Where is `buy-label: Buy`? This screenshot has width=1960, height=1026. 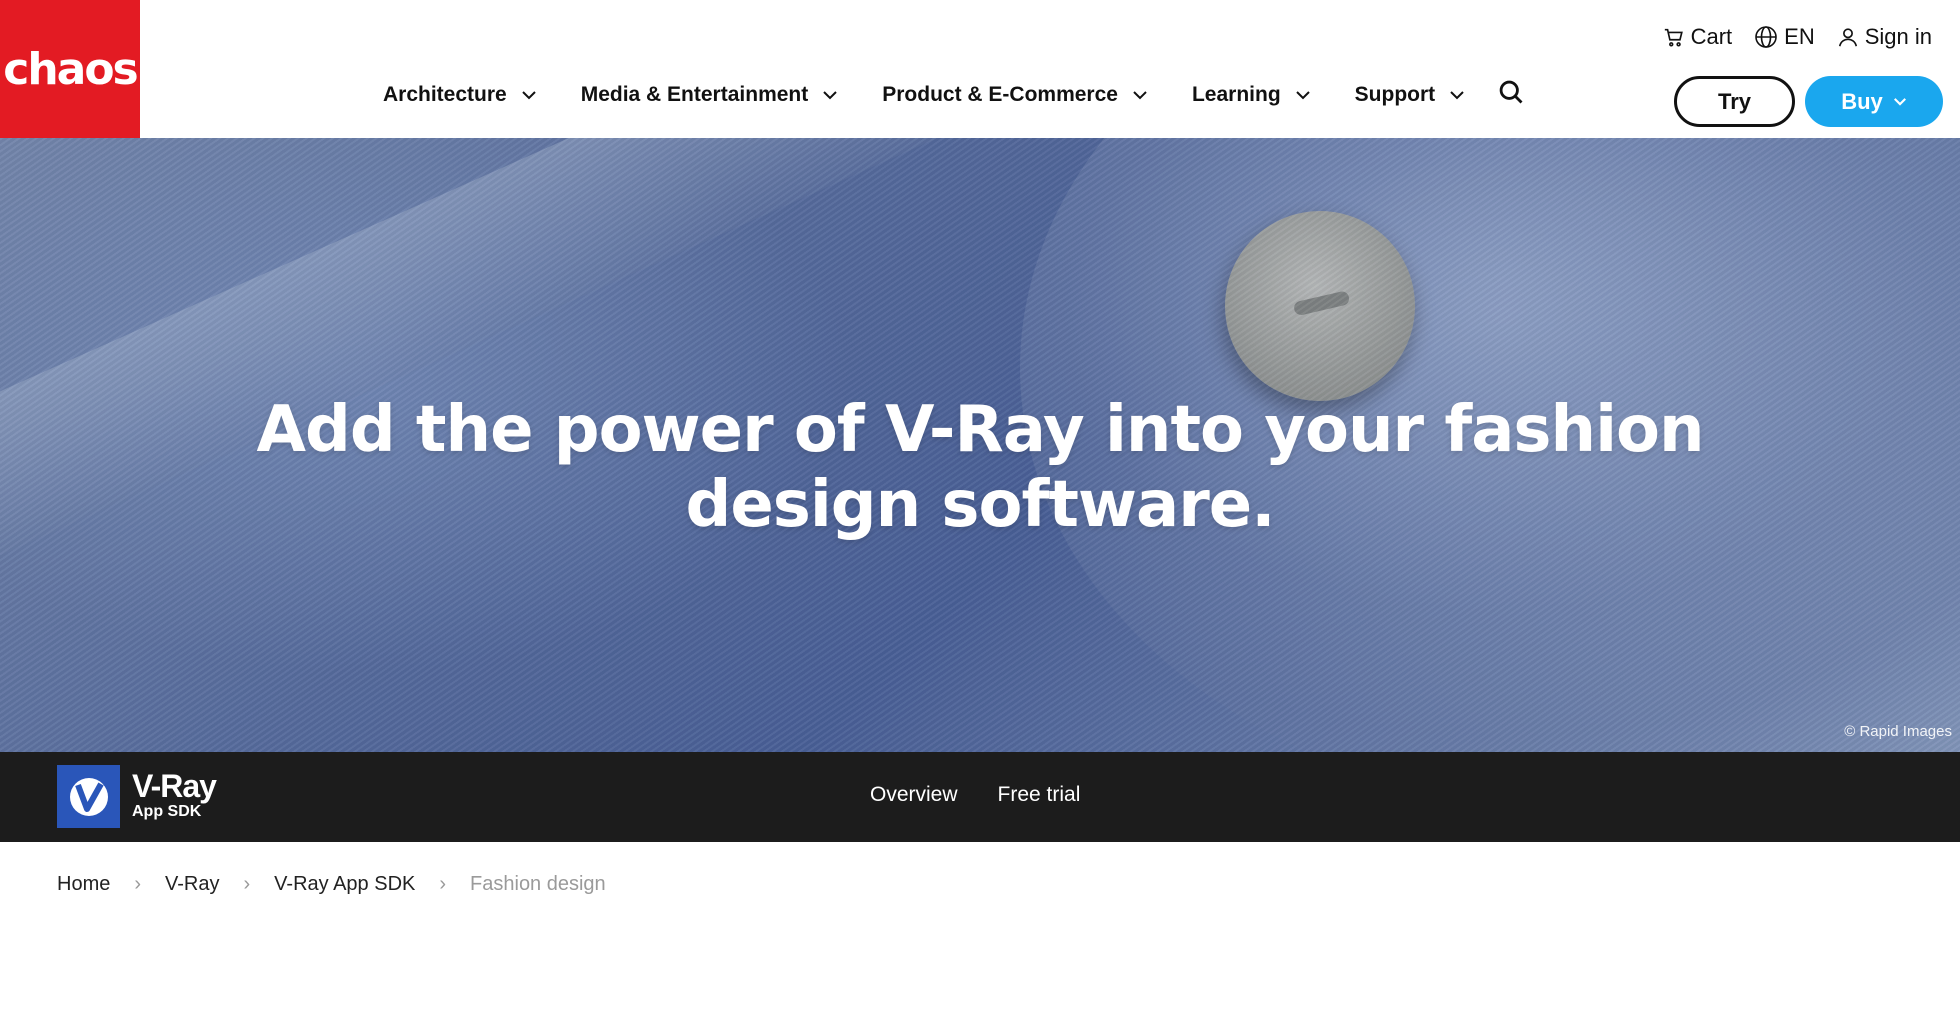
buy-label: Buy is located at coordinates (1862, 101).